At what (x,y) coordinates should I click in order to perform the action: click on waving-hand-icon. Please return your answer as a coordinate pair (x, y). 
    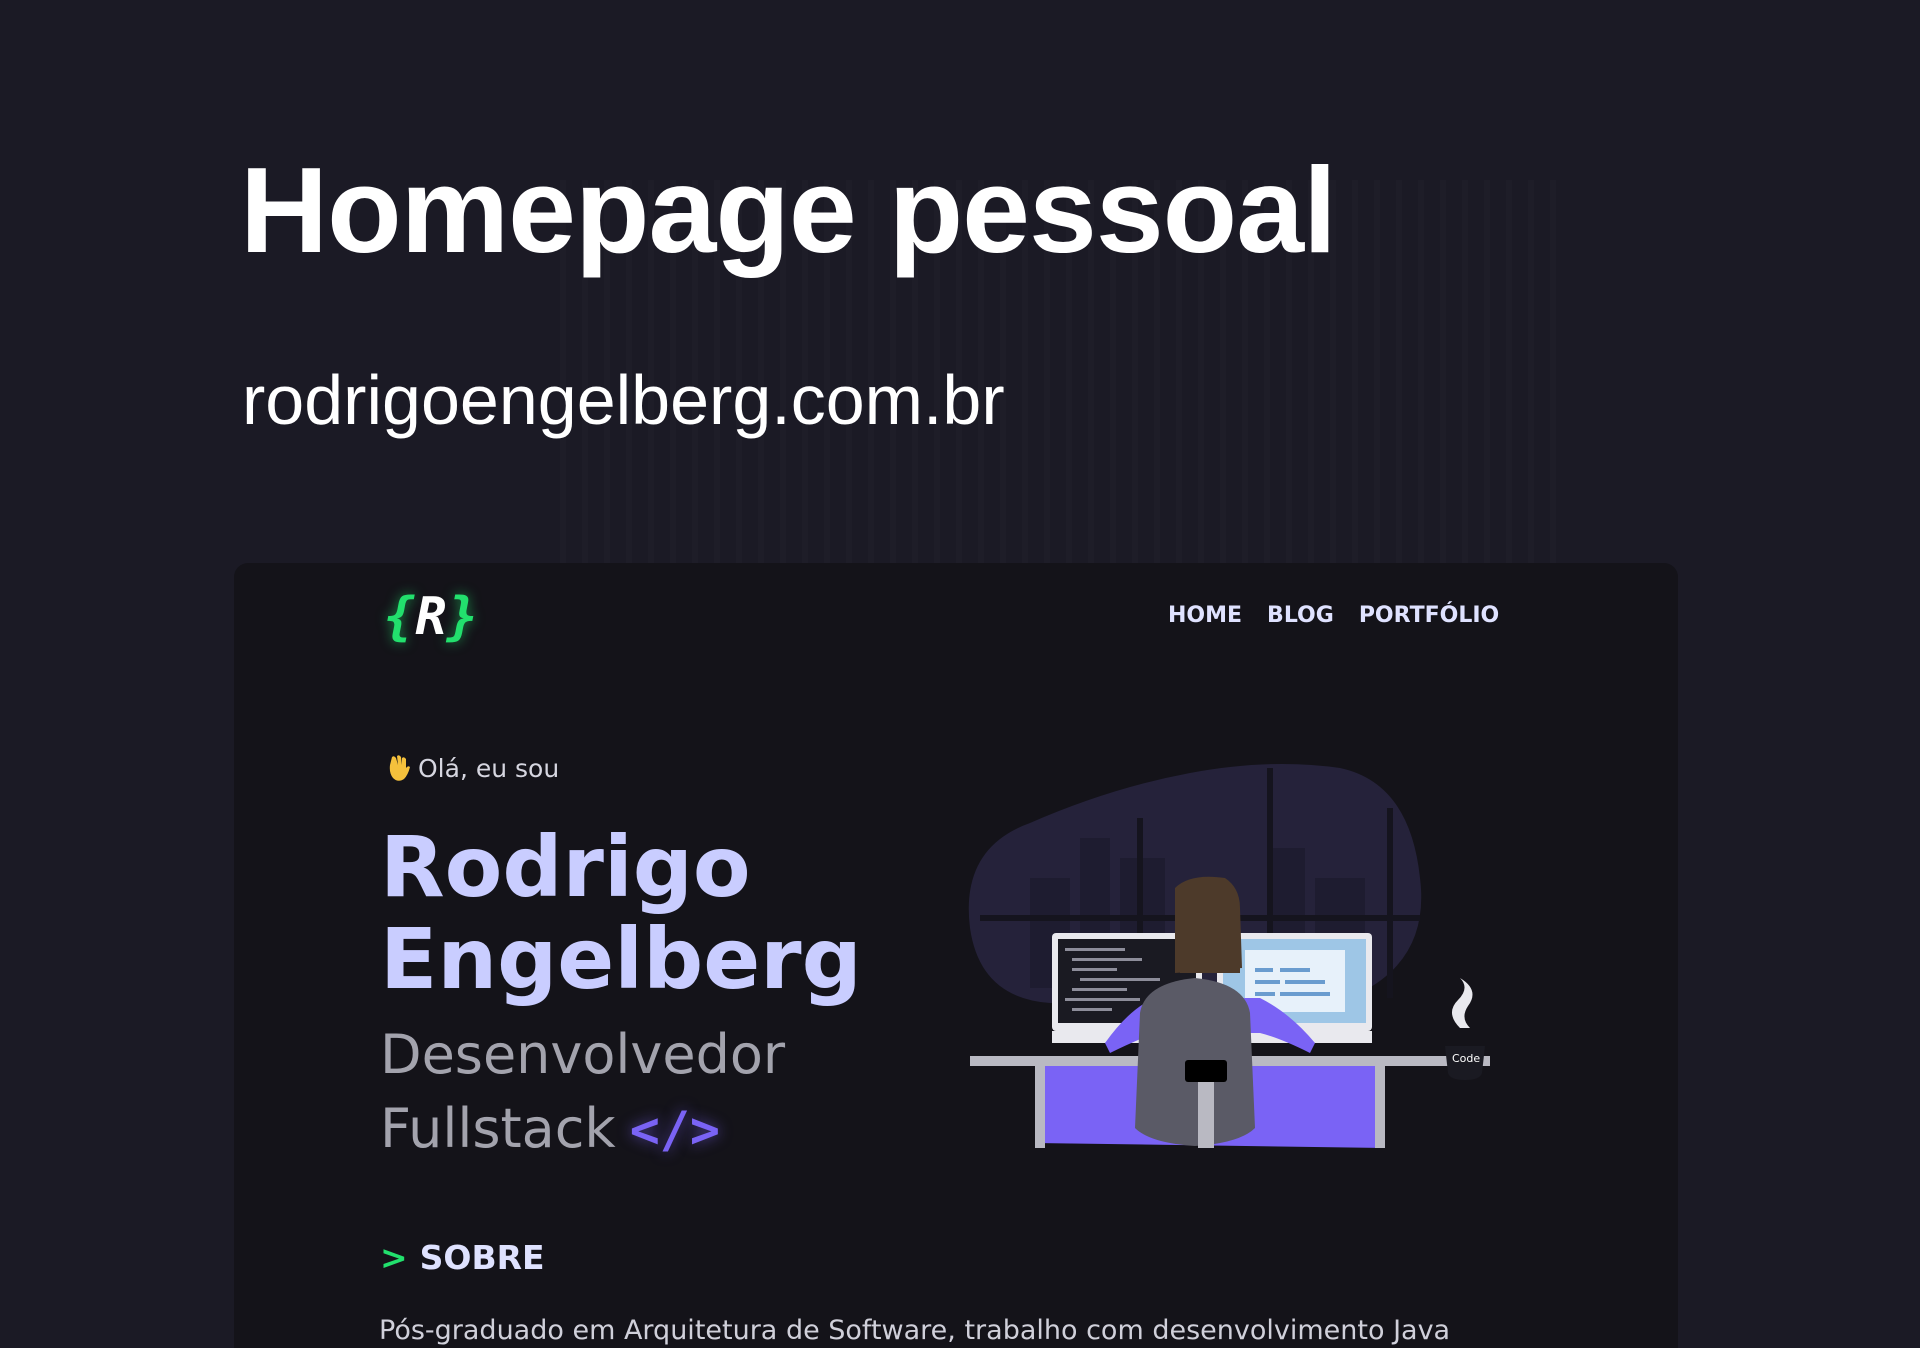
    Looking at the image, I should click on (399, 768).